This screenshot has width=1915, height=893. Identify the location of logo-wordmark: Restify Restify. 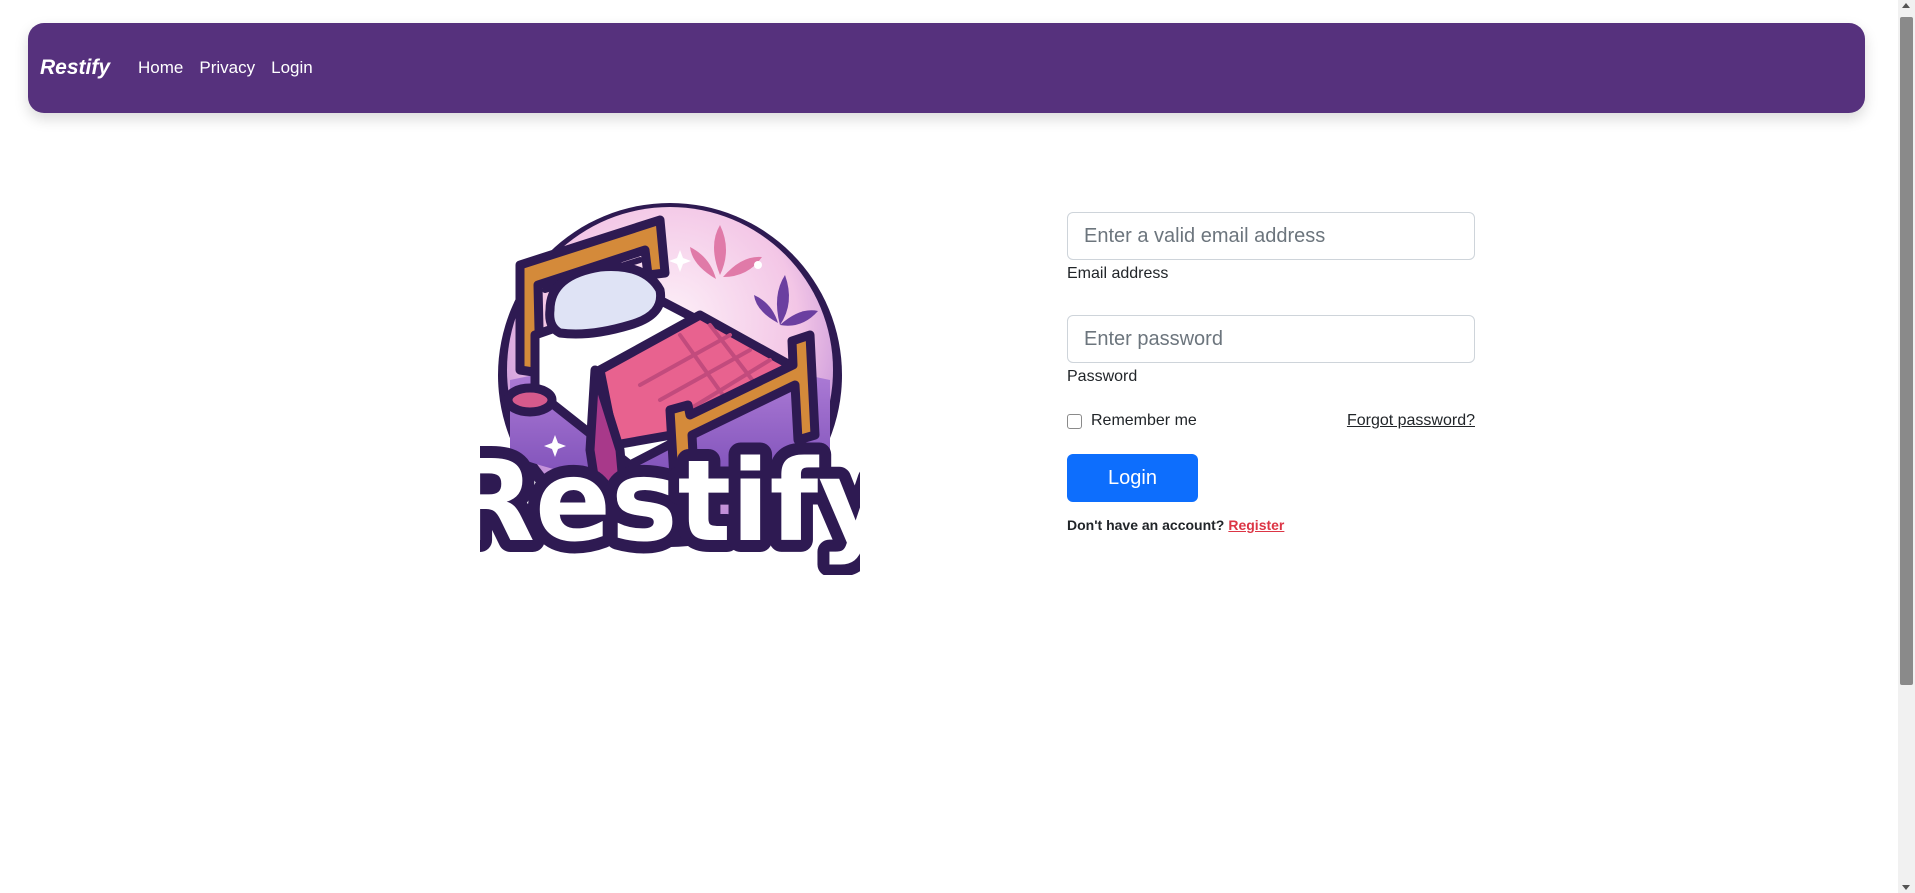
(670, 502).